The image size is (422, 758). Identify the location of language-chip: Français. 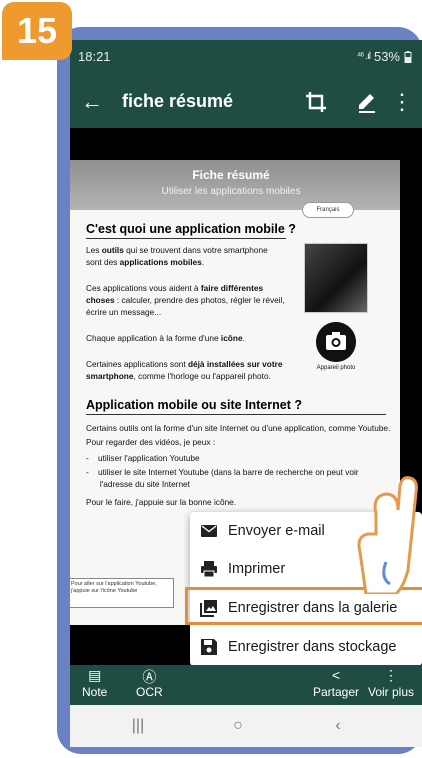
(328, 210).